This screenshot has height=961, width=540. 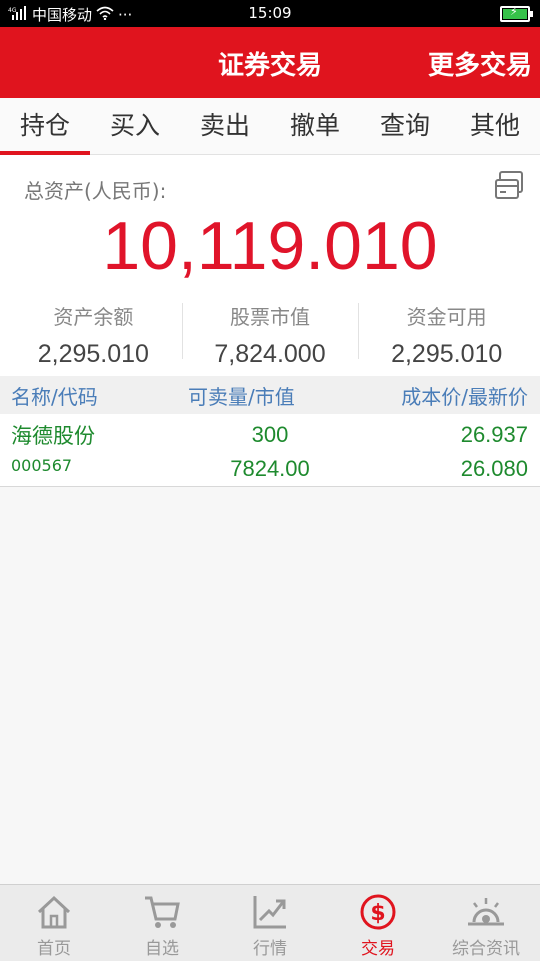 I want to click on position-value: 7824.00, so click(x=270, y=468).